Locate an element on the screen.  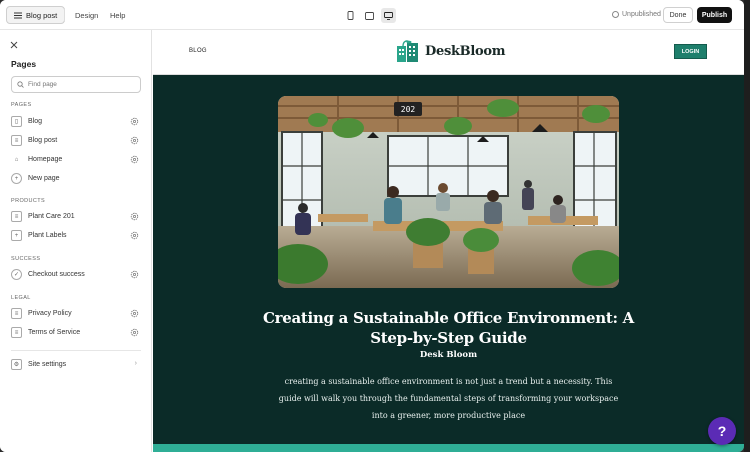
publish-status-label: Unpublished is located at coordinates (641, 14).